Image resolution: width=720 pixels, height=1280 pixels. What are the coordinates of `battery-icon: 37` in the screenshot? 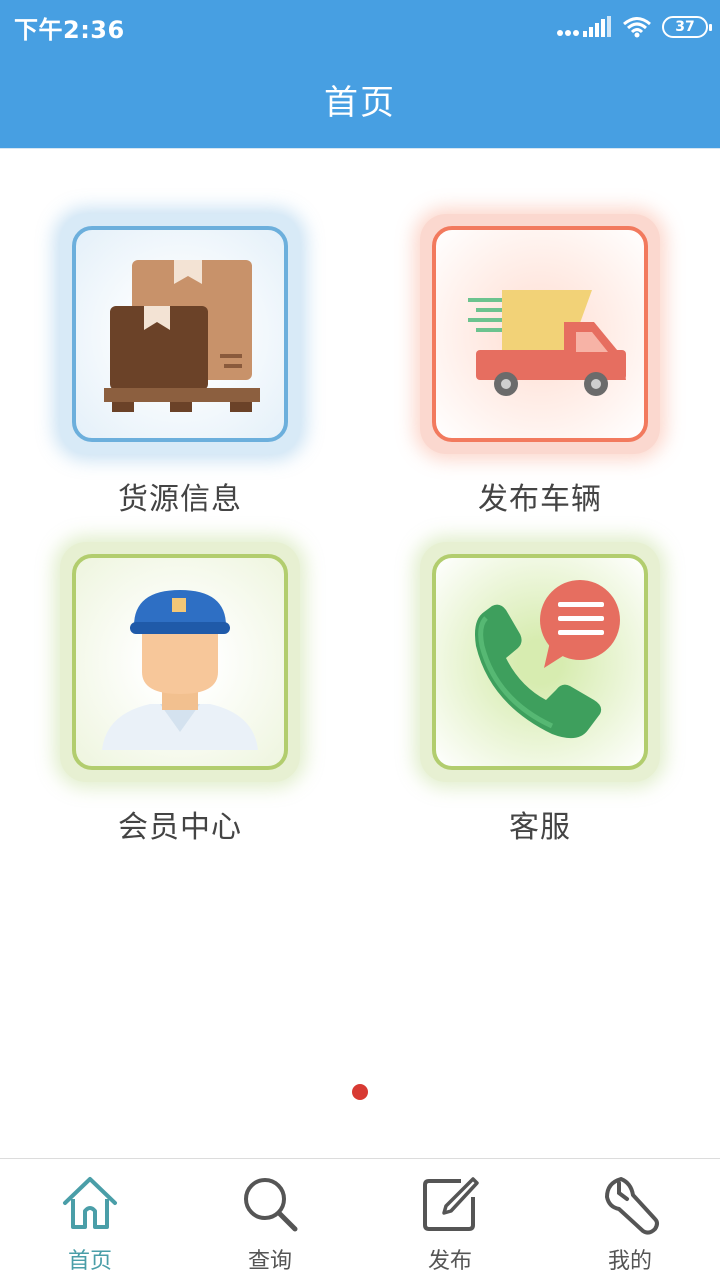 It's located at (687, 27).